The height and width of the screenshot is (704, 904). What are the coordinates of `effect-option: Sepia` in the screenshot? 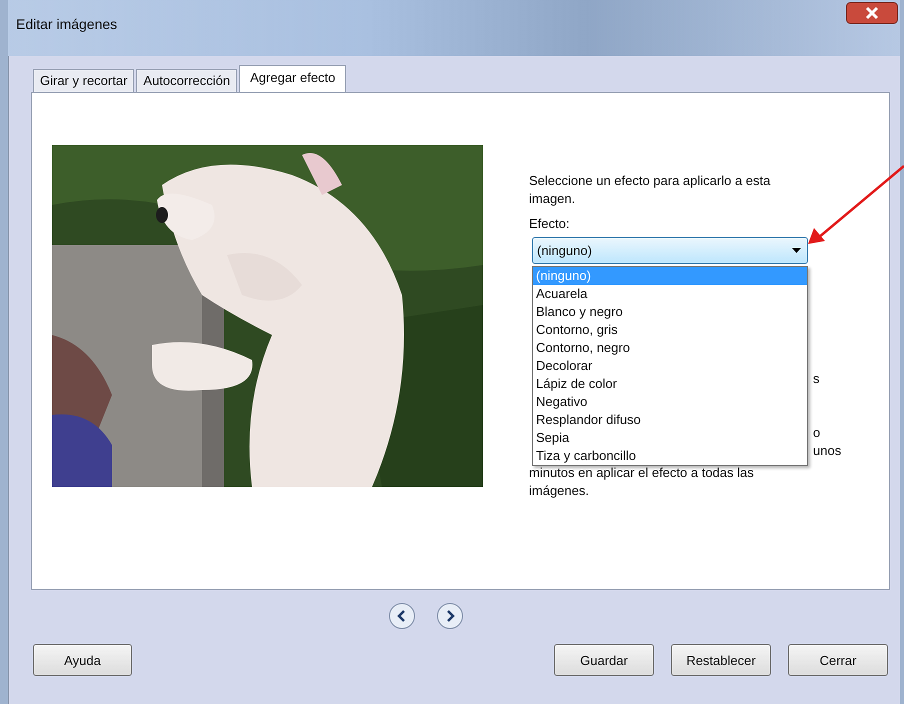 It's located at (670, 438).